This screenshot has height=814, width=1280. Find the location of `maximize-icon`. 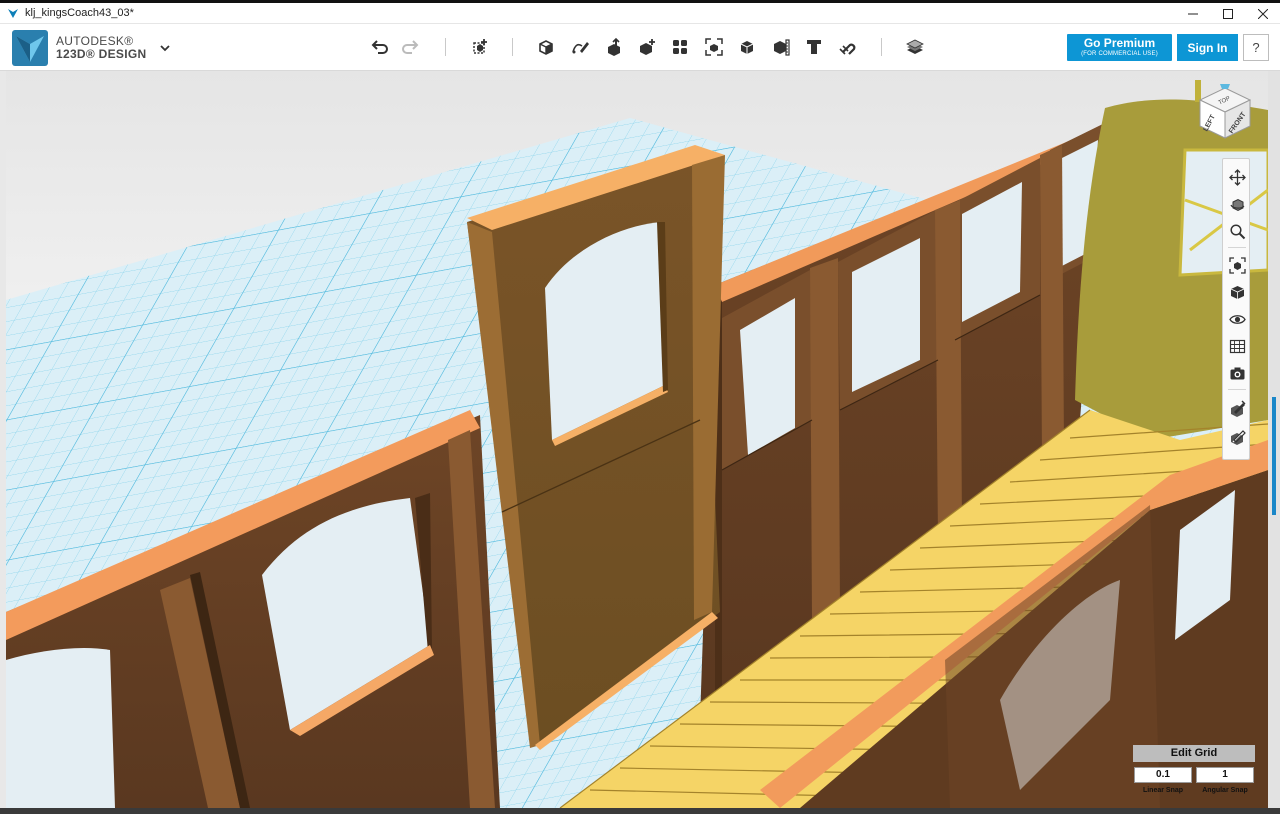

maximize-icon is located at coordinates (1227, 13).